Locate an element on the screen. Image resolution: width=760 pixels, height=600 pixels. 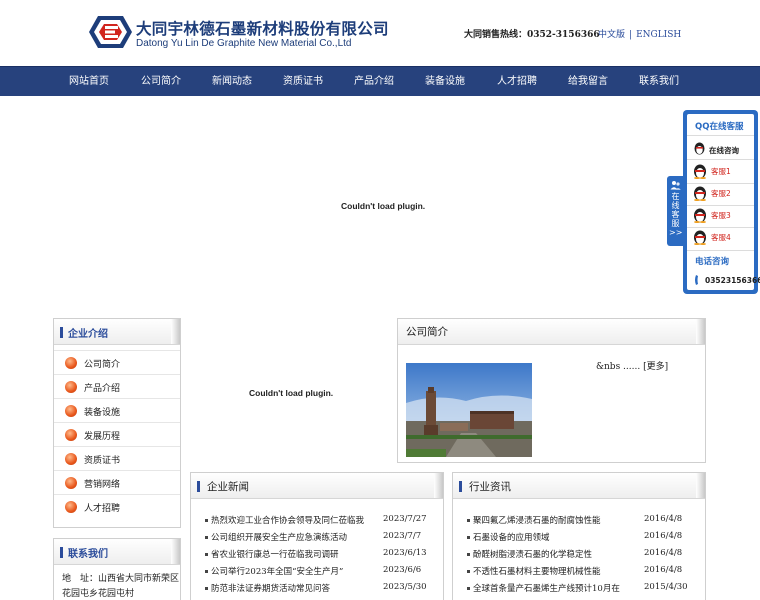
company-news-header-bar is located at coordinates (198, 486).